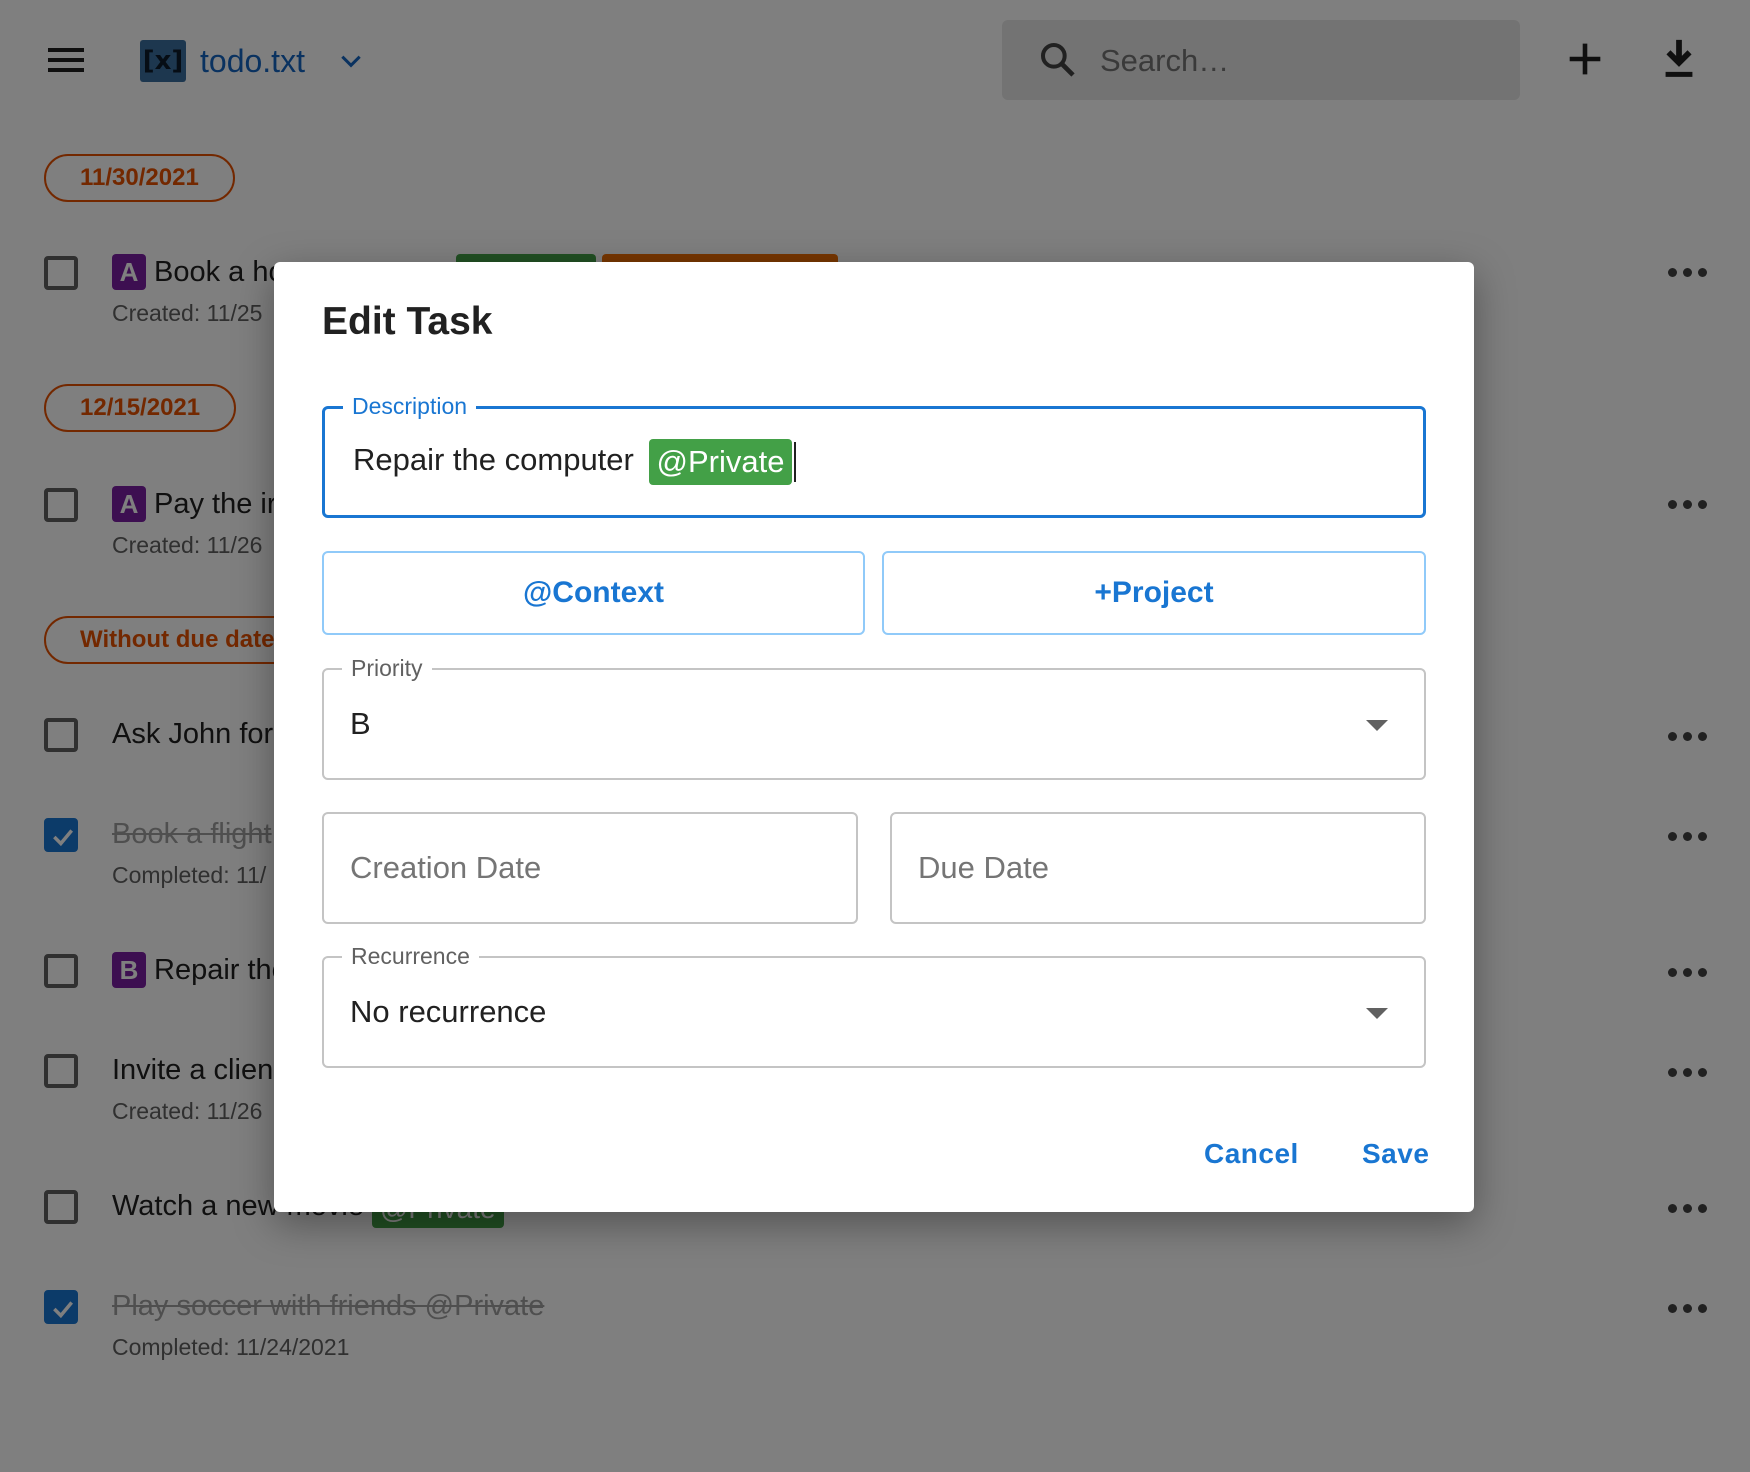  I want to click on creation-date-field: Creation Date, so click(590, 868).